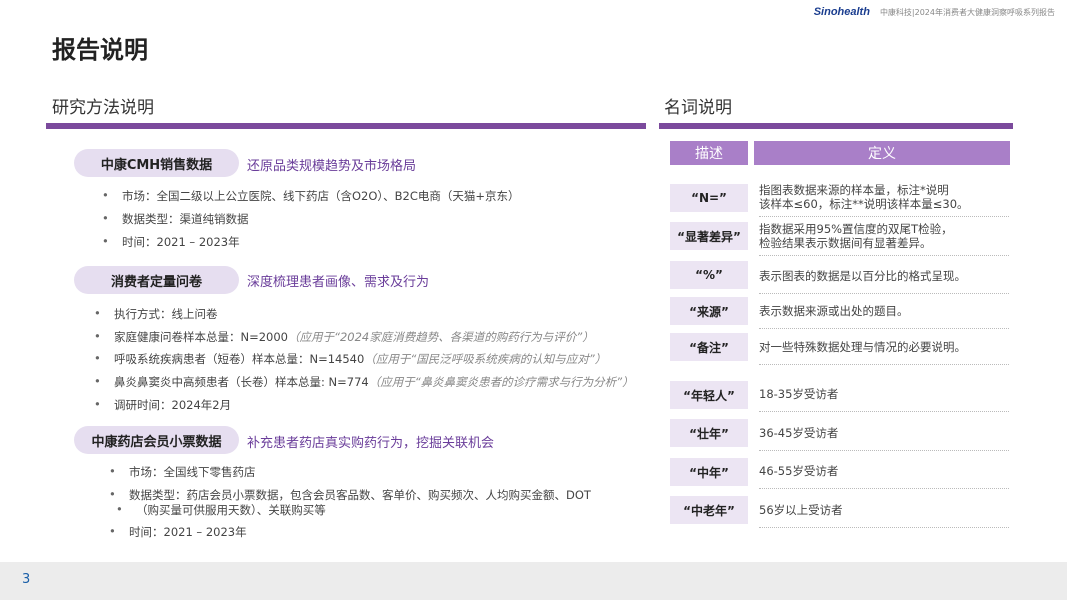 This screenshot has width=1067, height=600. What do you see at coordinates (884, 473) in the screenshot?
I see `glossary-definition: 46-55岁受访者` at bounding box center [884, 473].